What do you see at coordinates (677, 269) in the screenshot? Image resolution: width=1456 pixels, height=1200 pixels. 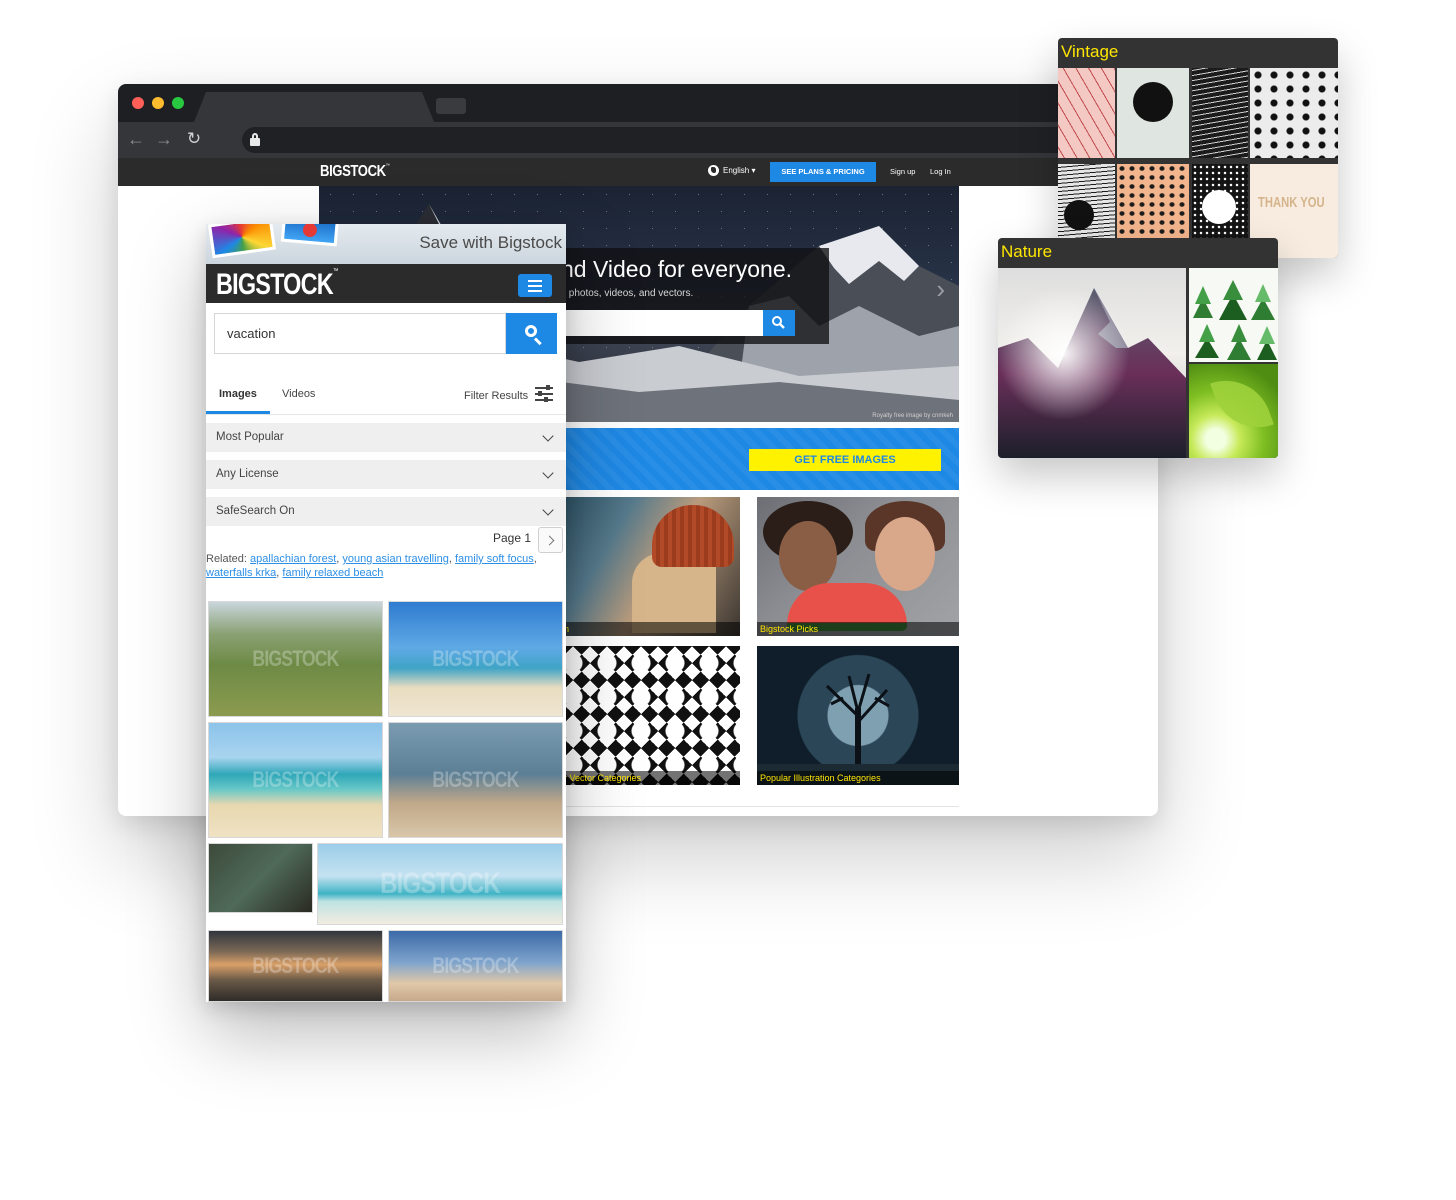 I see `hero-headline: nd Video for everyone.` at bounding box center [677, 269].